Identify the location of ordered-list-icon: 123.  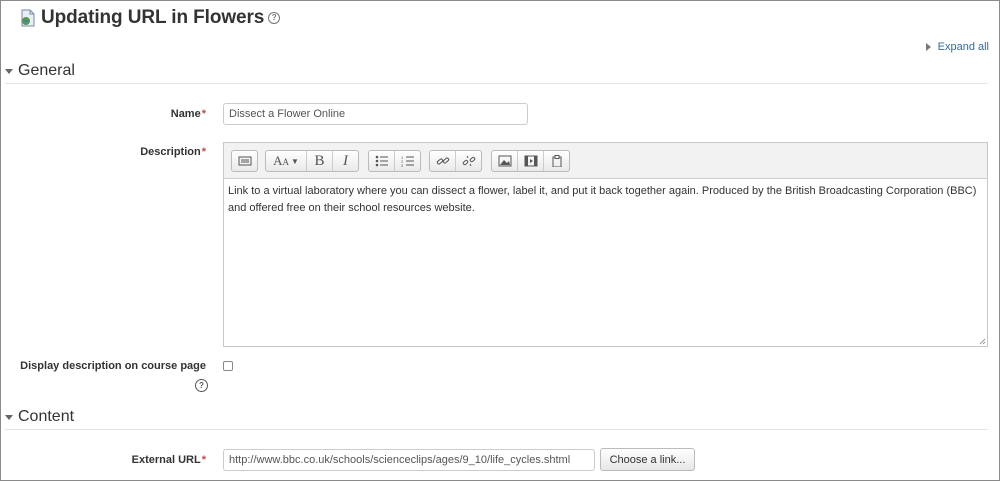
(407, 161).